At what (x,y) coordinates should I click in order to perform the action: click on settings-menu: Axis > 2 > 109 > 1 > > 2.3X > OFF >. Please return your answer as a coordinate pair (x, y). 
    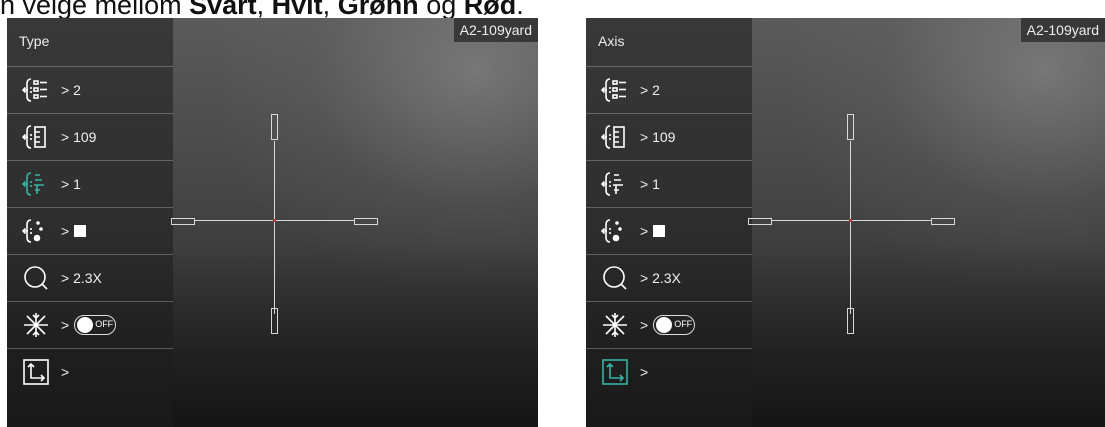
    Looking at the image, I should click on (669, 222).